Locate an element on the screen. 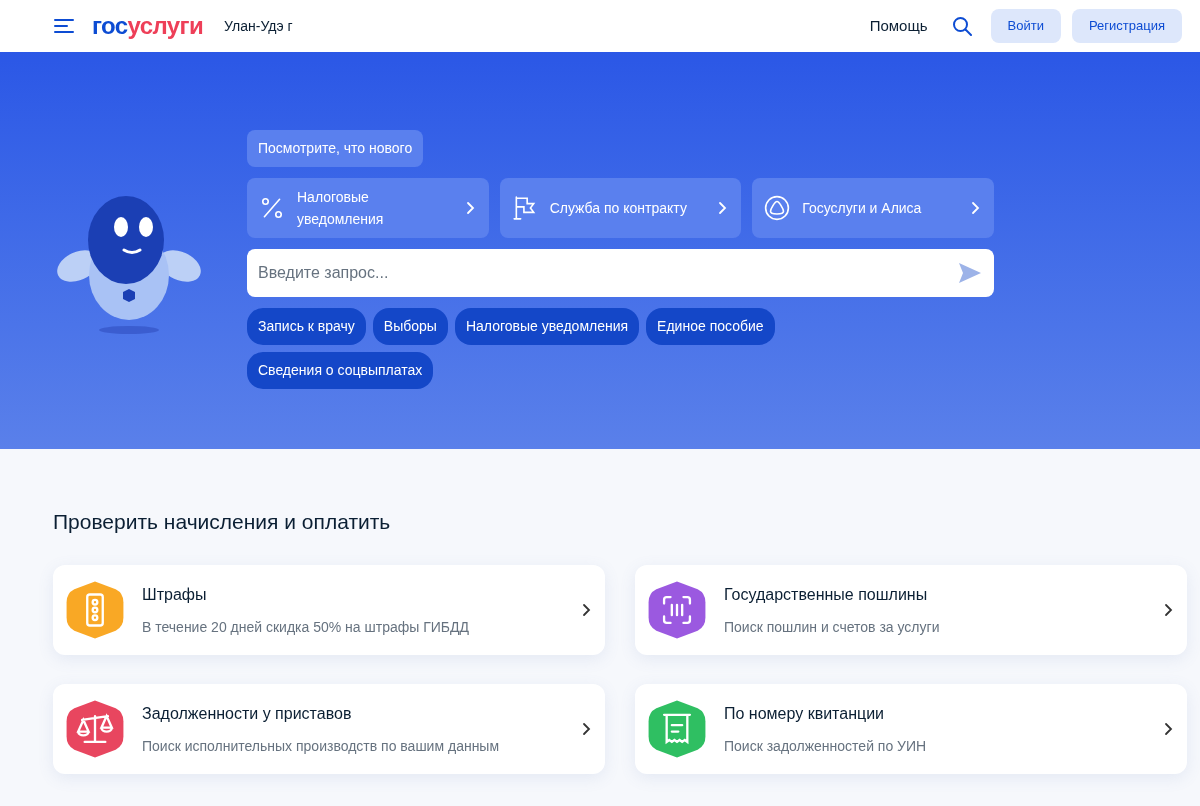  percent-icon is located at coordinates (272, 208).